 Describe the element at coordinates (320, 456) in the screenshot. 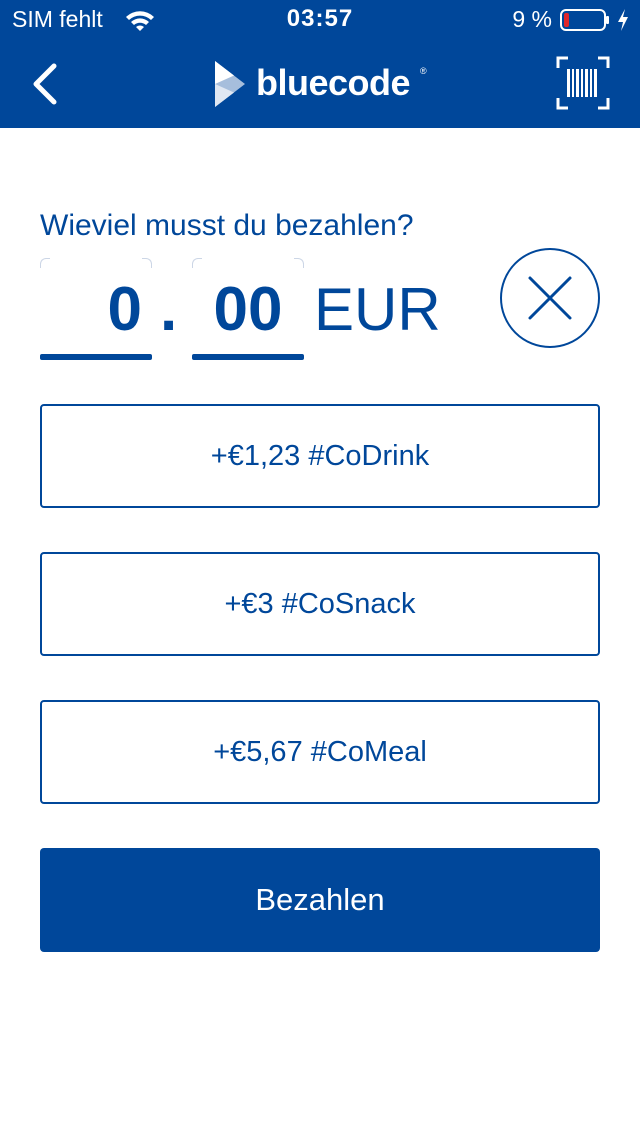

I see `quick-amount-codrink-button: +€1,23 #CoDrink` at that location.